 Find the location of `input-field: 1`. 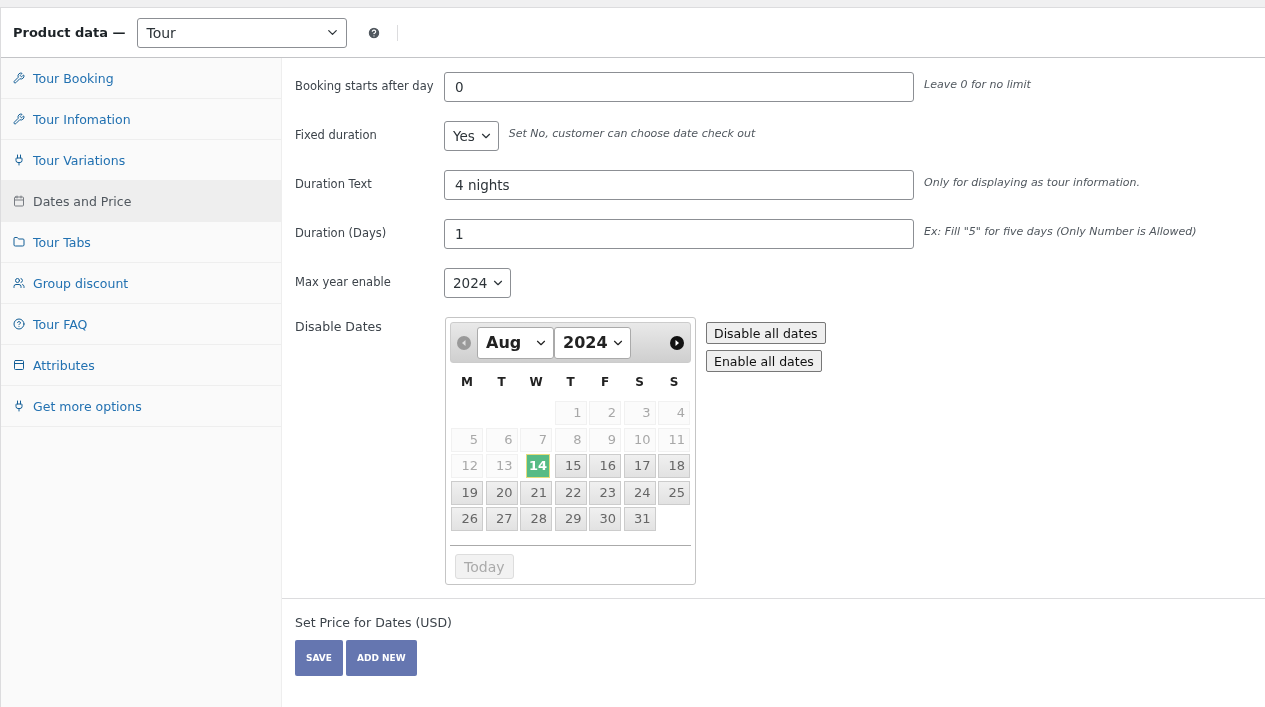

input-field: 1 is located at coordinates (679, 234).